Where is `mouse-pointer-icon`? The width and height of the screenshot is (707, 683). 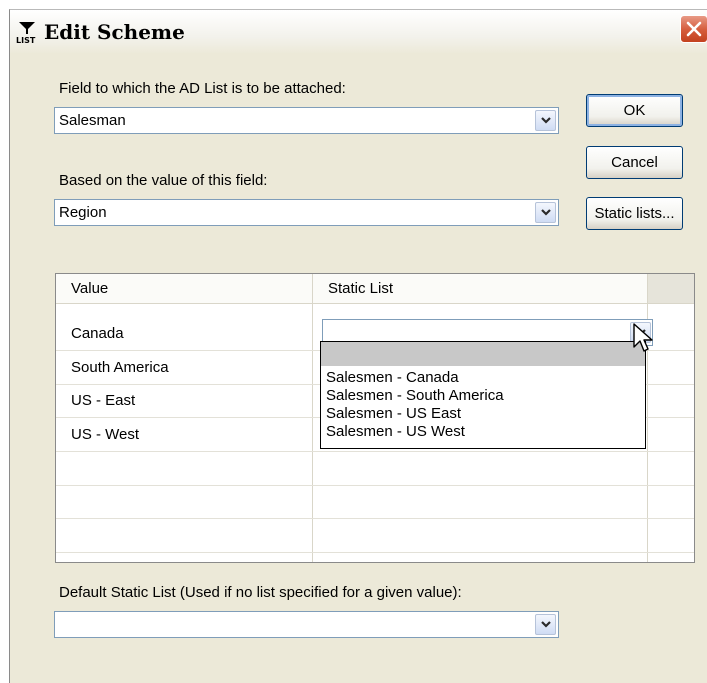 mouse-pointer-icon is located at coordinates (644, 341).